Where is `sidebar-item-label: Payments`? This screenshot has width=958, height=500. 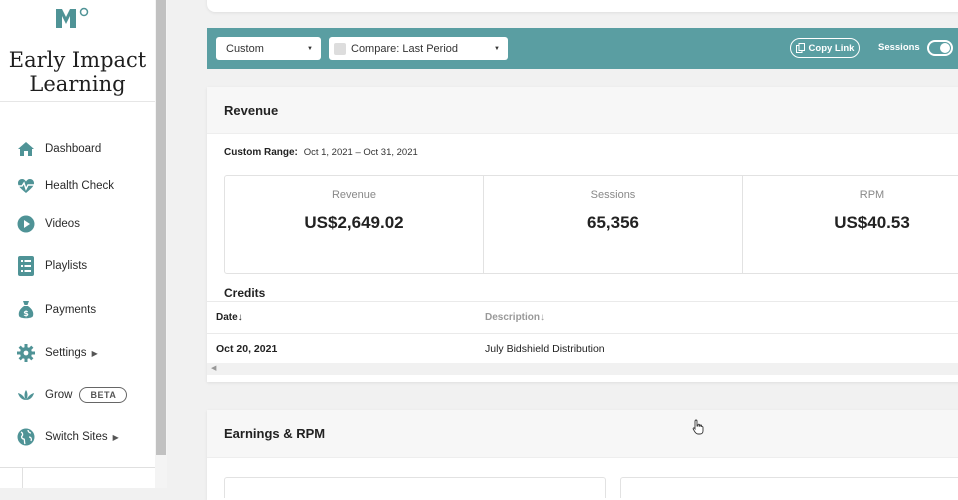 sidebar-item-label: Payments is located at coordinates (71, 310).